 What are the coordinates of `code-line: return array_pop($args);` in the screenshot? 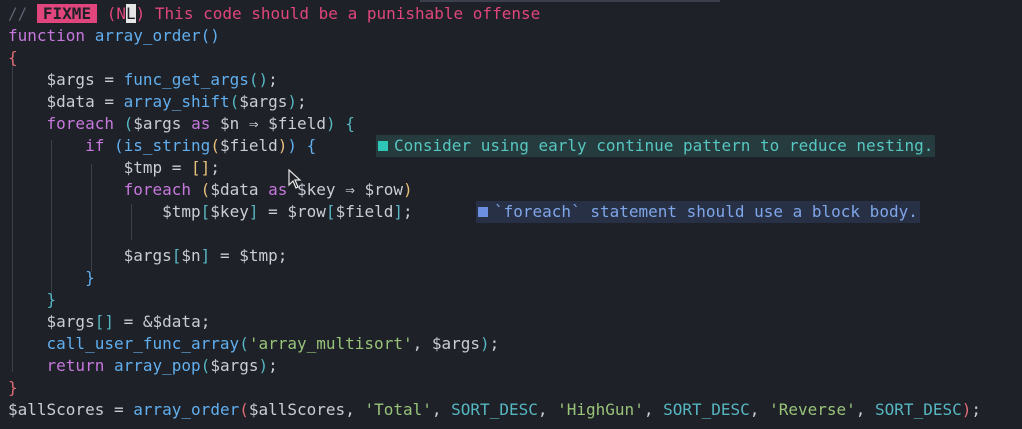 It's located at (143, 366).